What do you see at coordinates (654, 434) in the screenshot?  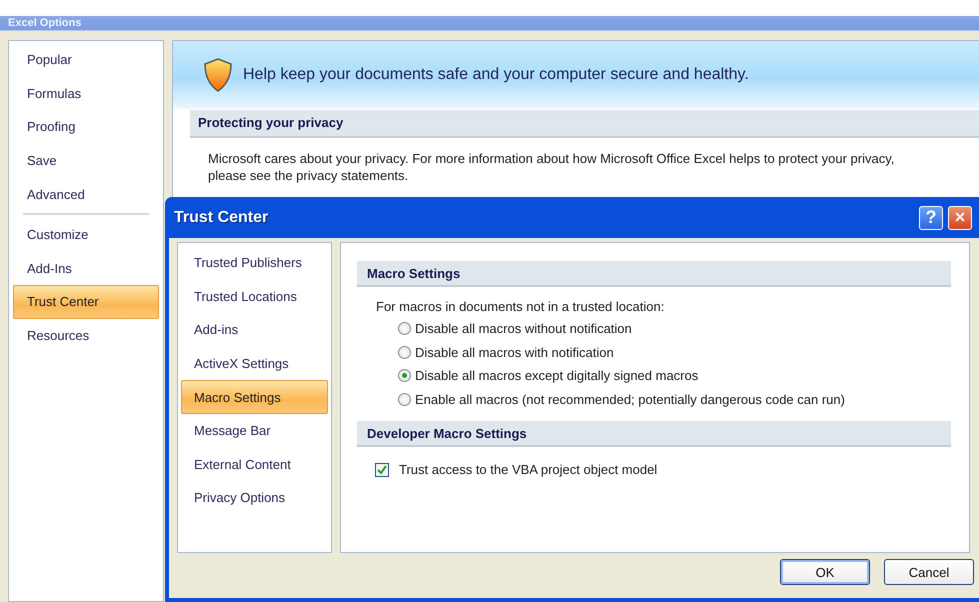 I see `section-heading: Developer Macro Settings` at bounding box center [654, 434].